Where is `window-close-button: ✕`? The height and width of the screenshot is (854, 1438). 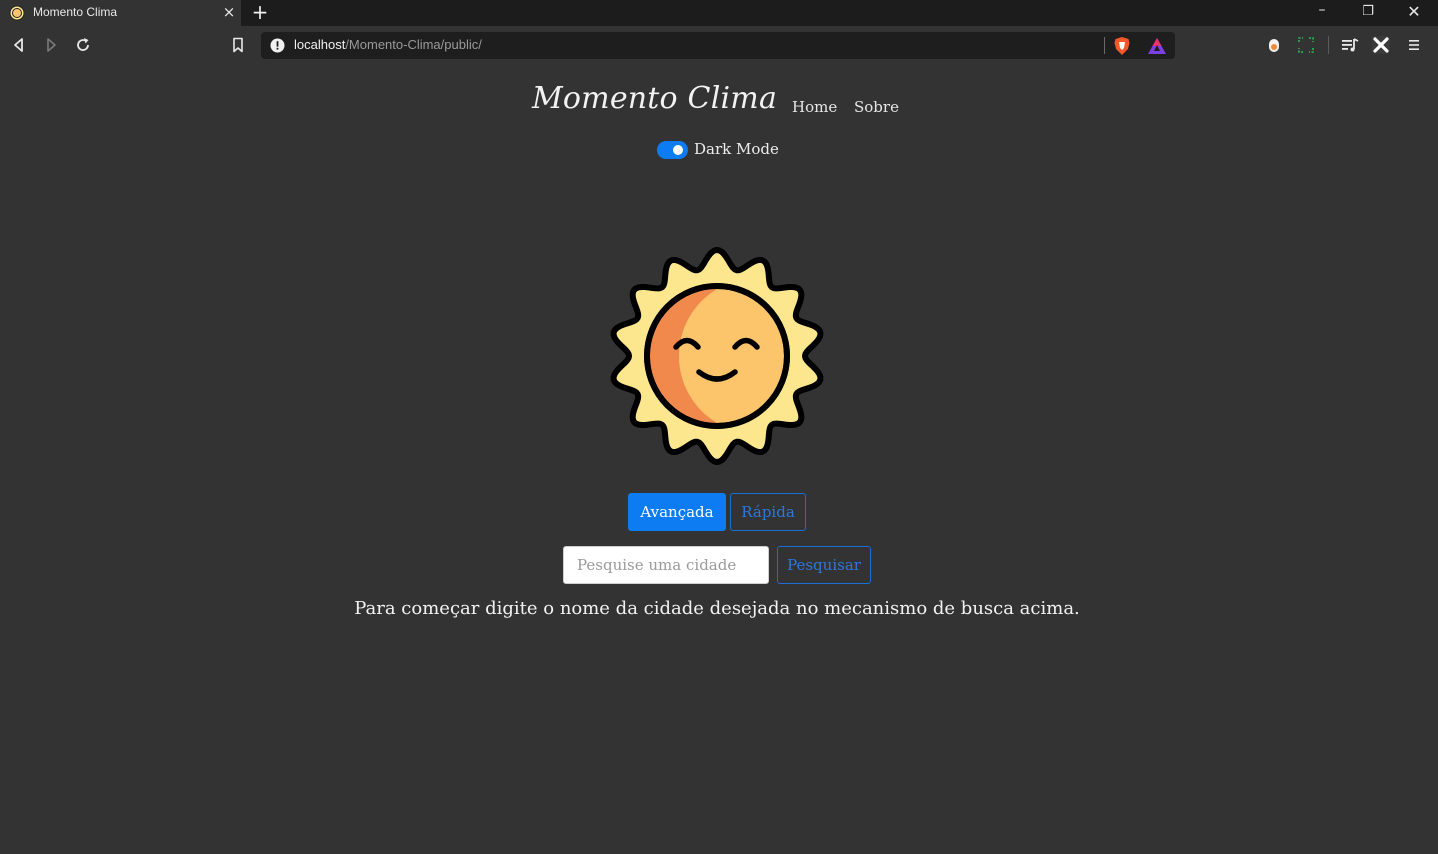
window-close-button: ✕ is located at coordinates (1414, 12).